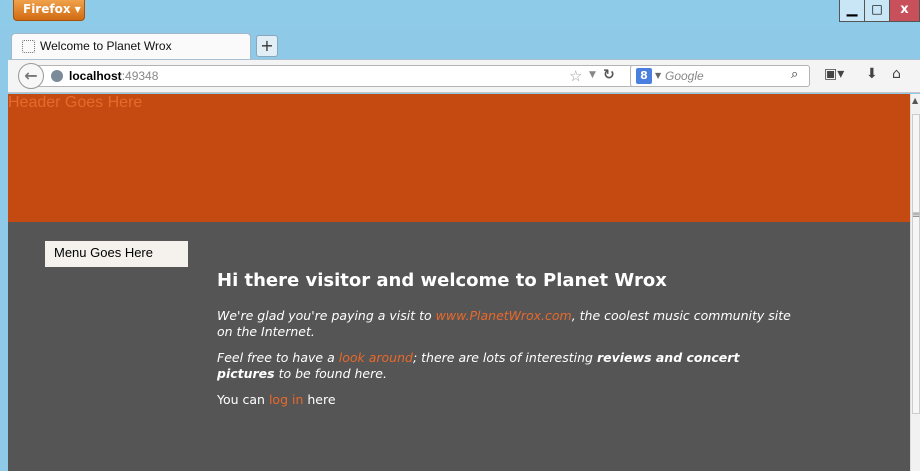 The width and height of the screenshot is (920, 471). I want to click on look-around-link: look around, so click(376, 357).